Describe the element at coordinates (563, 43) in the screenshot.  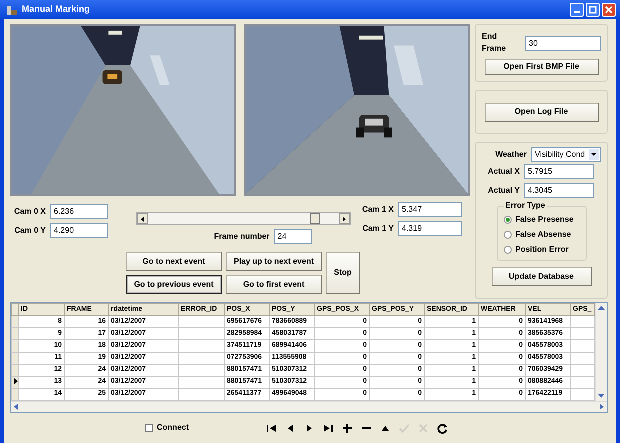
I see `end-frame-field: 30` at that location.